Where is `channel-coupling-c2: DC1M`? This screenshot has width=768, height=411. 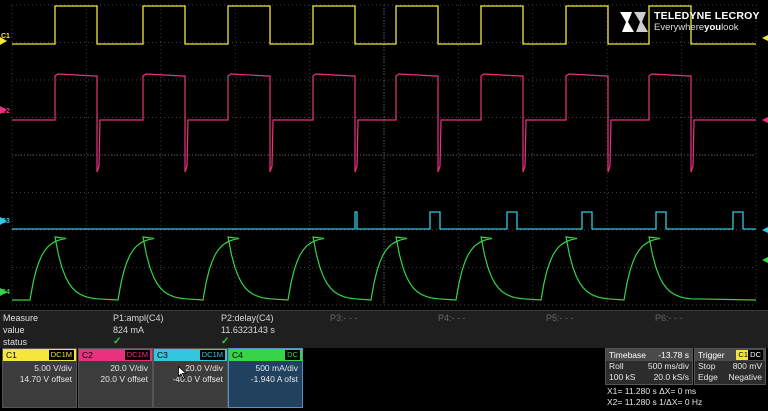 channel-coupling-c2: DC1M is located at coordinates (137, 355).